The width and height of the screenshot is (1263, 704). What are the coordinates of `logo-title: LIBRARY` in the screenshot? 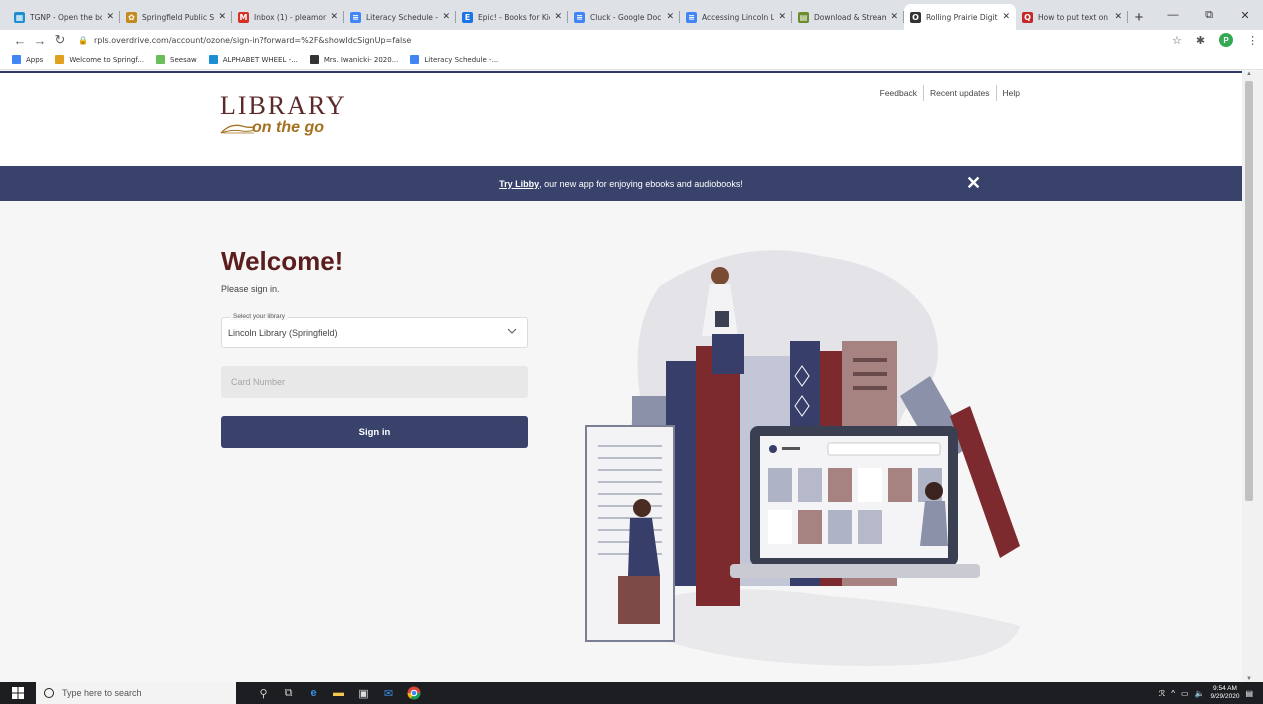 It's located at (283, 105).